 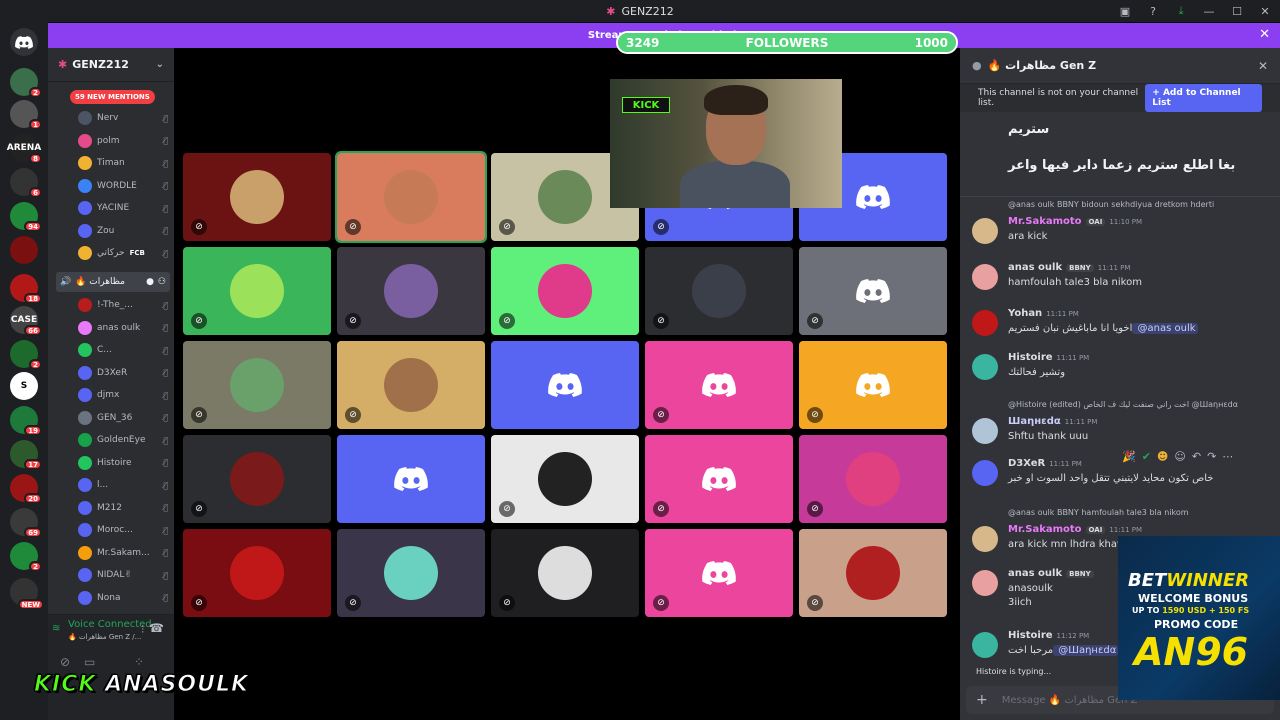 What do you see at coordinates (26, 421) in the screenshot?
I see `server-icon-11: 19` at bounding box center [26, 421].